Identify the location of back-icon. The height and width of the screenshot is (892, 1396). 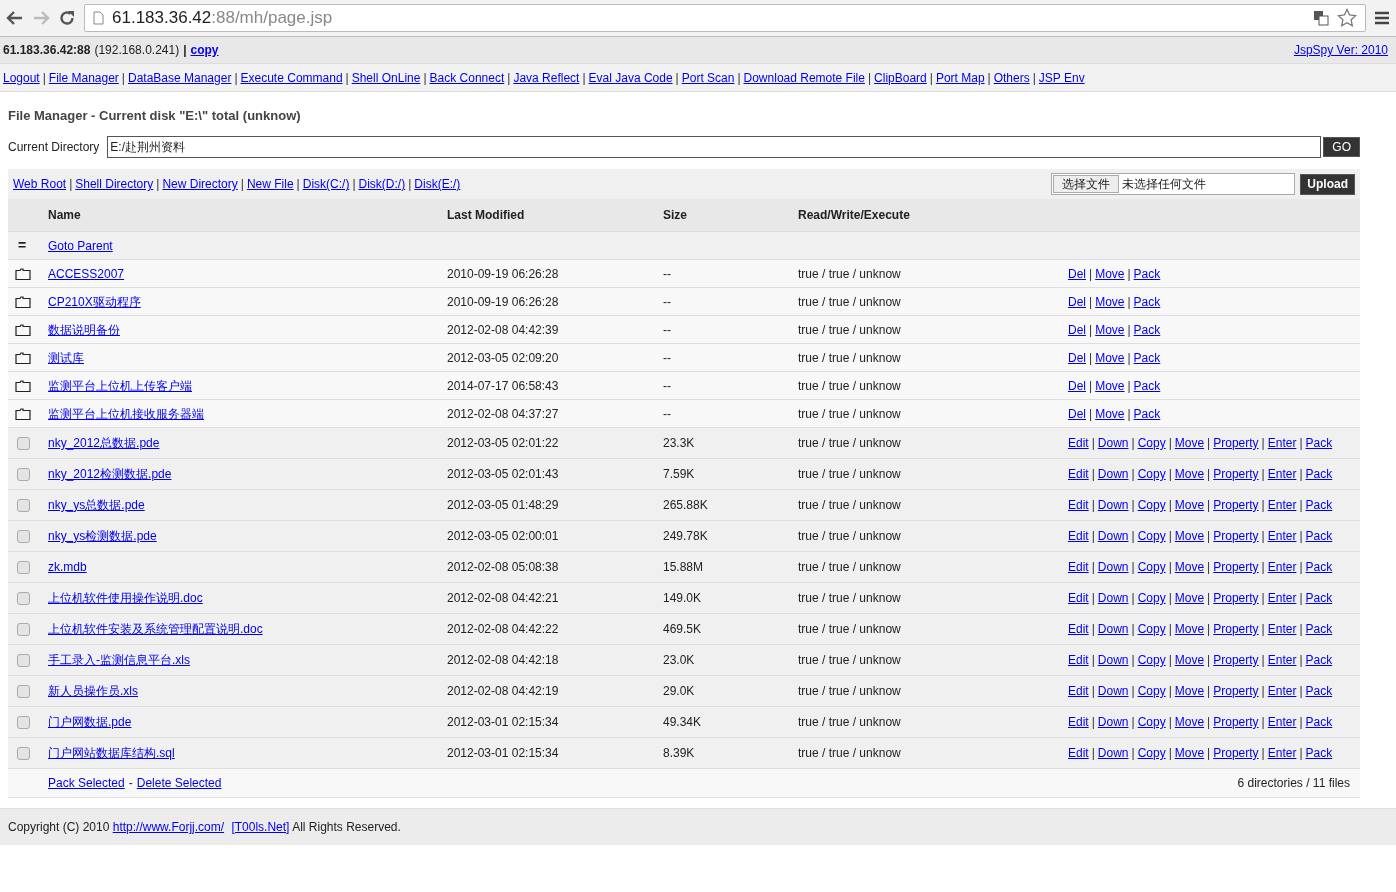
(15, 18).